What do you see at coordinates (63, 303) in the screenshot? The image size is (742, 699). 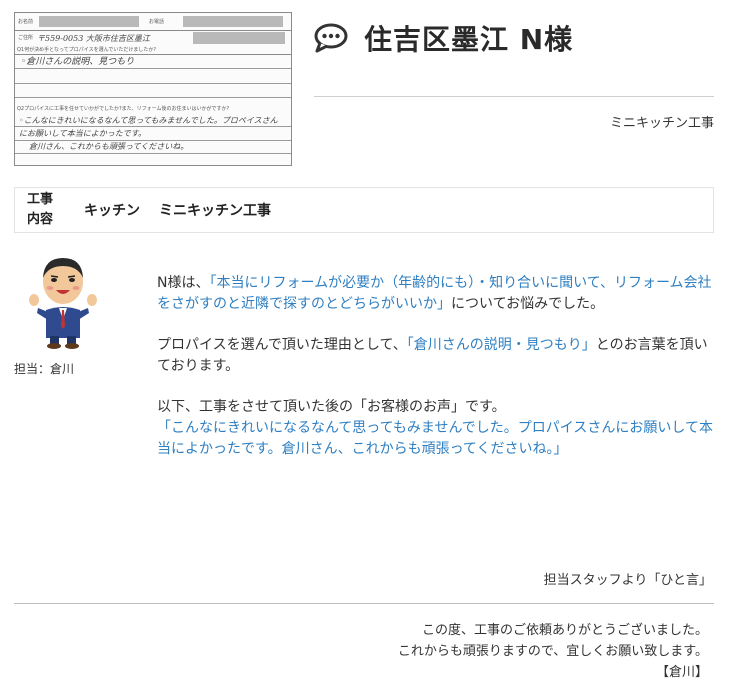 I see `staff-avatar` at bounding box center [63, 303].